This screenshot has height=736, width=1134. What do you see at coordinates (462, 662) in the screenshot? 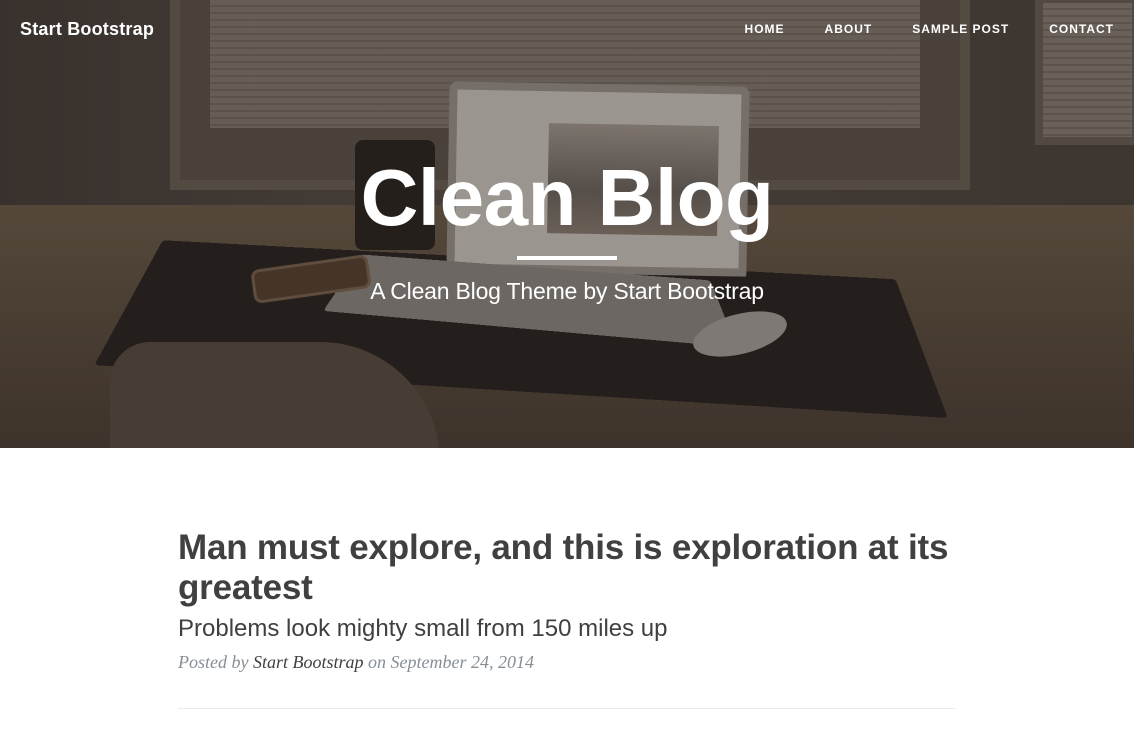
I see `post-date: September 24, 2014` at bounding box center [462, 662].